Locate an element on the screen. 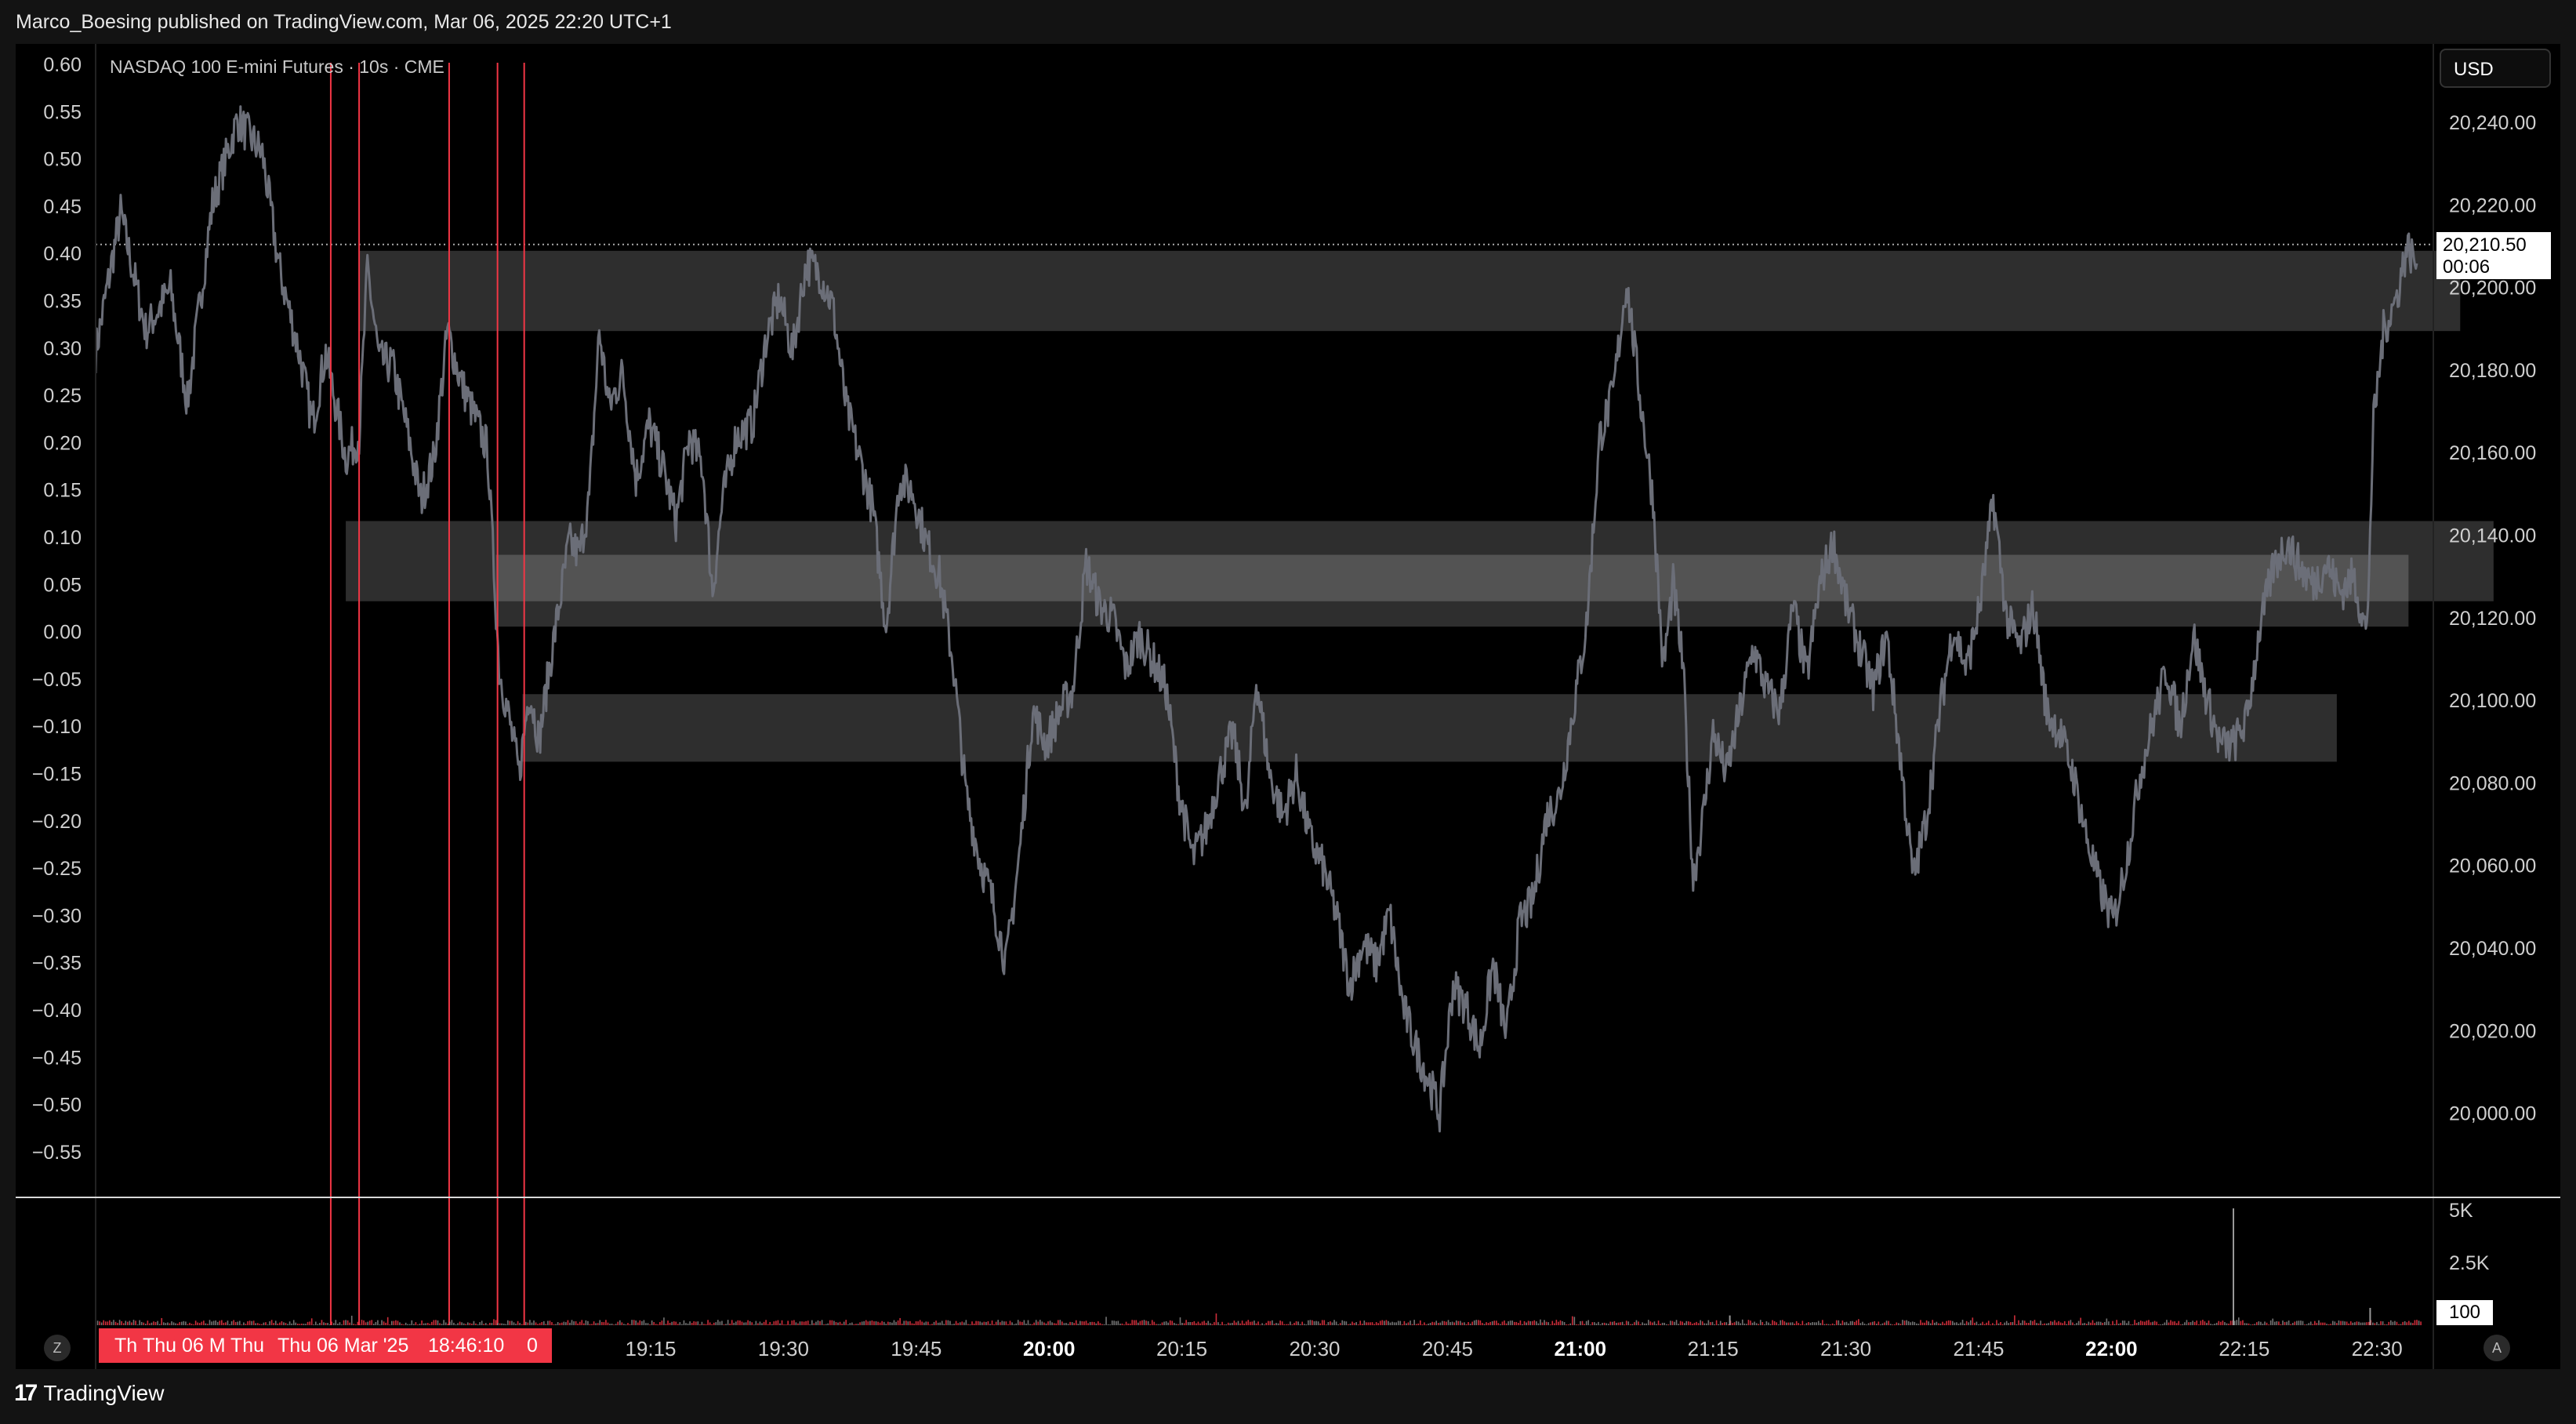 The image size is (2576, 1424). left-scale-label: 0.30 is located at coordinates (63, 349).